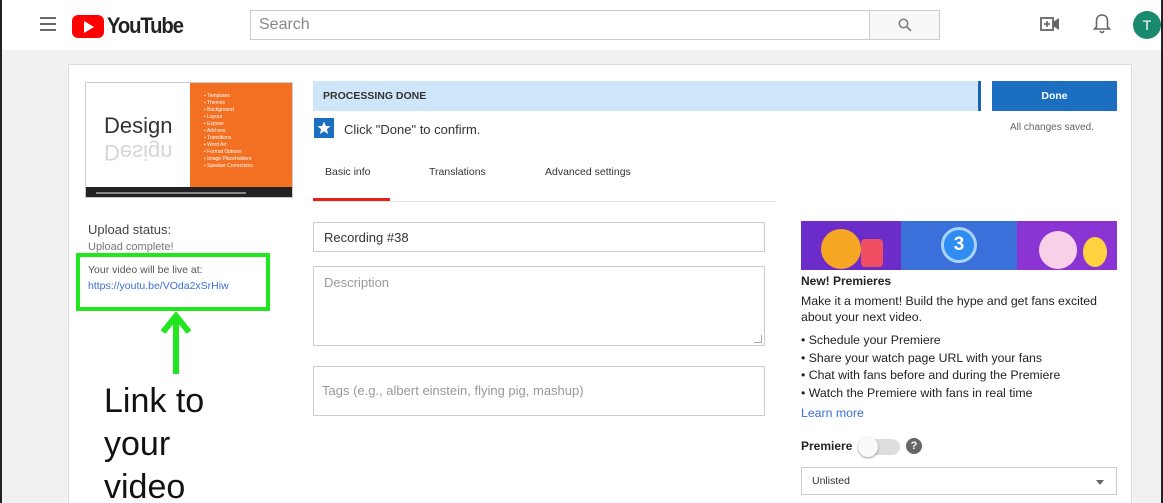  Describe the element at coordinates (48, 24) in the screenshot. I see `hamburger-menu-icon` at that location.